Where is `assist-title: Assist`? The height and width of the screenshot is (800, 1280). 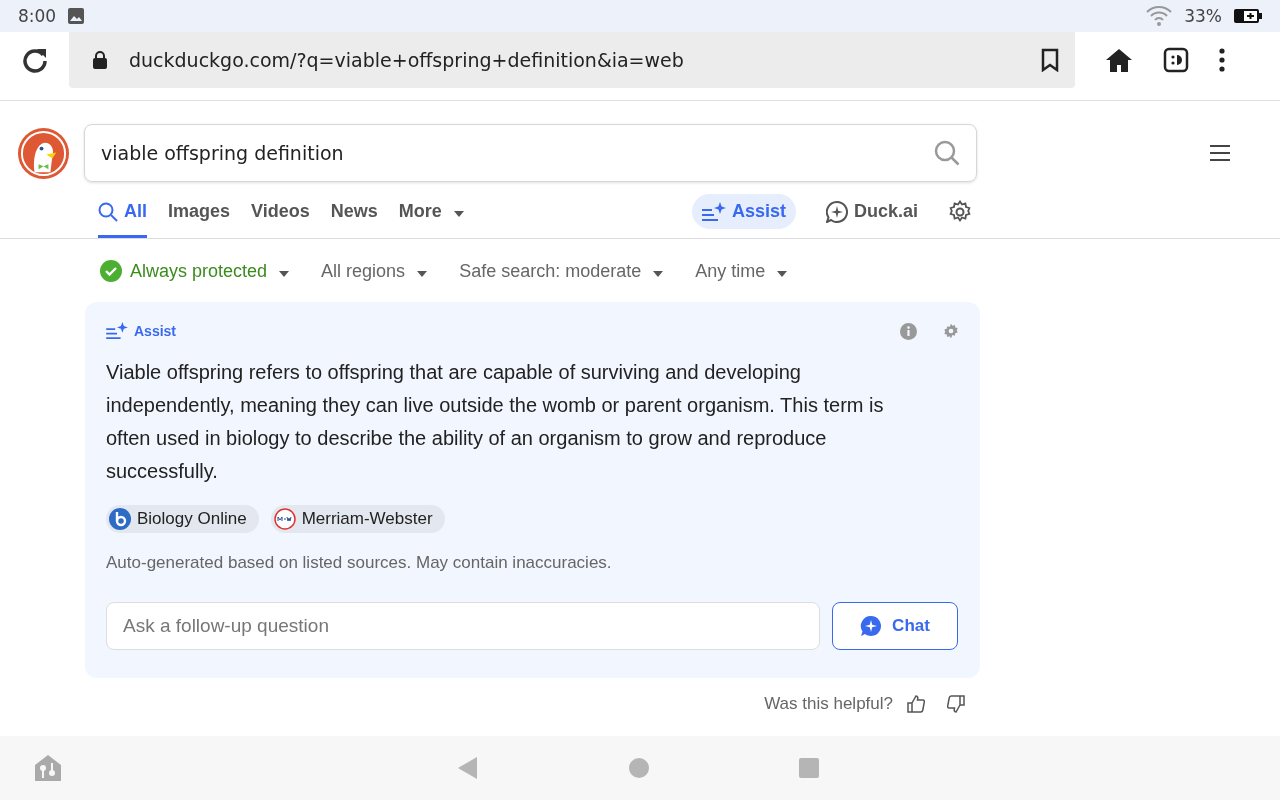 assist-title: Assist is located at coordinates (155, 331).